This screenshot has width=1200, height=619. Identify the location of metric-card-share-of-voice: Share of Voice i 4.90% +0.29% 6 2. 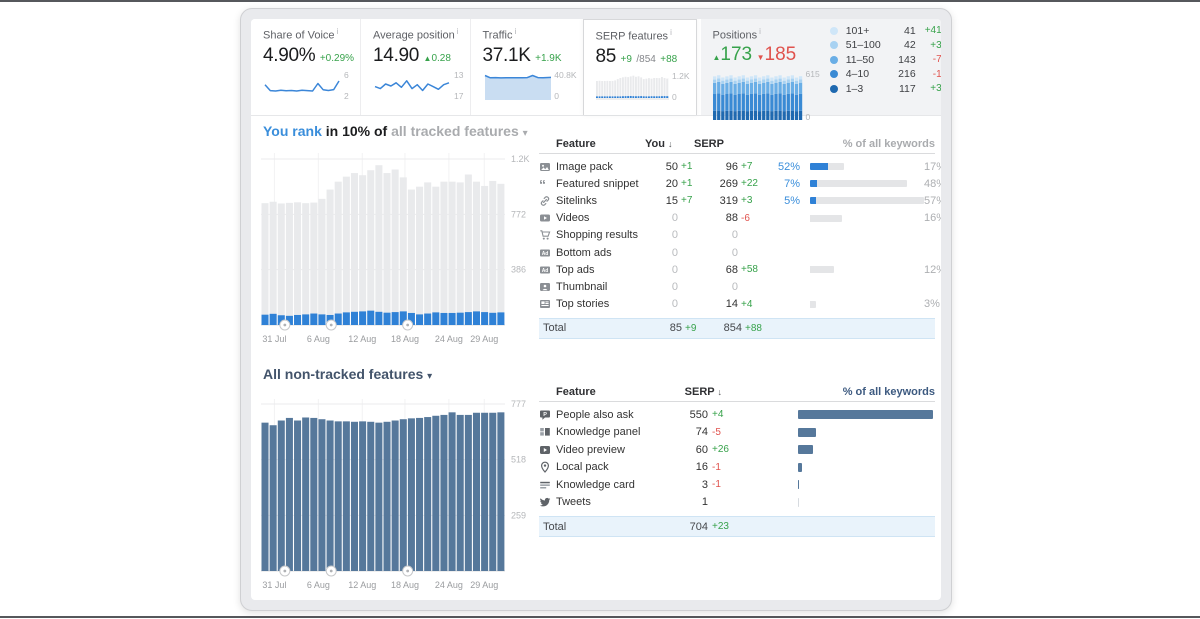
(306, 67).